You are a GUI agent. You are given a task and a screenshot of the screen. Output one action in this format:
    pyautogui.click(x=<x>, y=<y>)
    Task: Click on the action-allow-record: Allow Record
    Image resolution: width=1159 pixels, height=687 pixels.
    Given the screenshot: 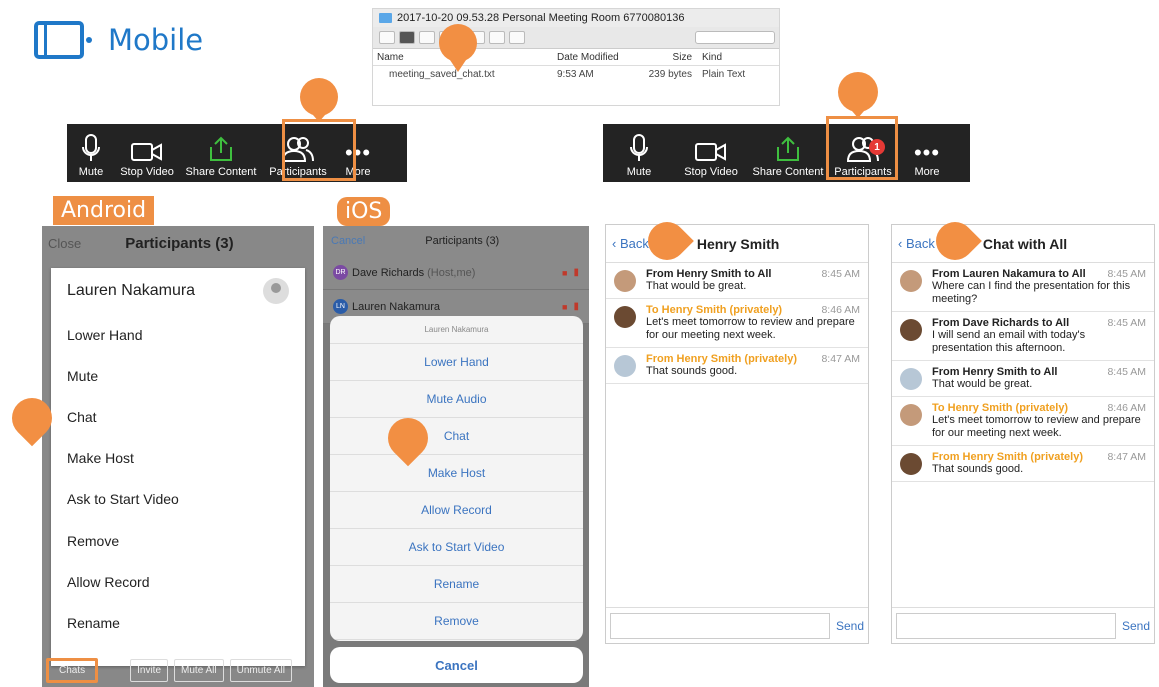 What is the action you would take?
    pyautogui.click(x=456, y=510)
    